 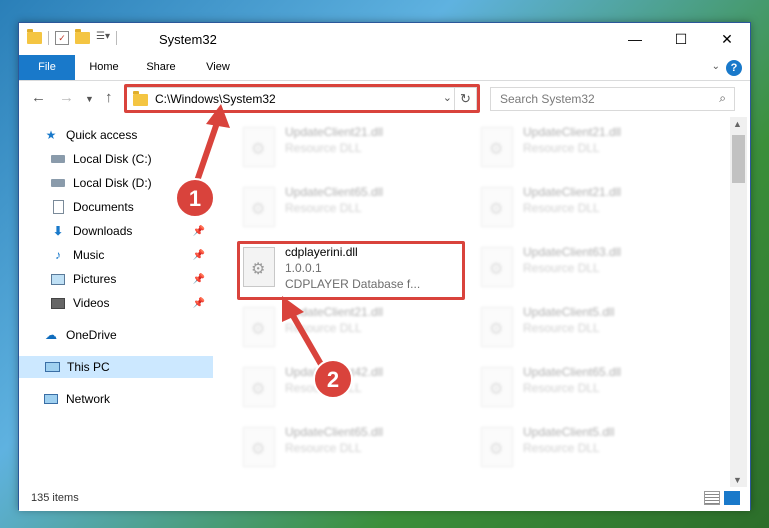 I want to click on status-bar: 135 items, so click(x=384, y=499).